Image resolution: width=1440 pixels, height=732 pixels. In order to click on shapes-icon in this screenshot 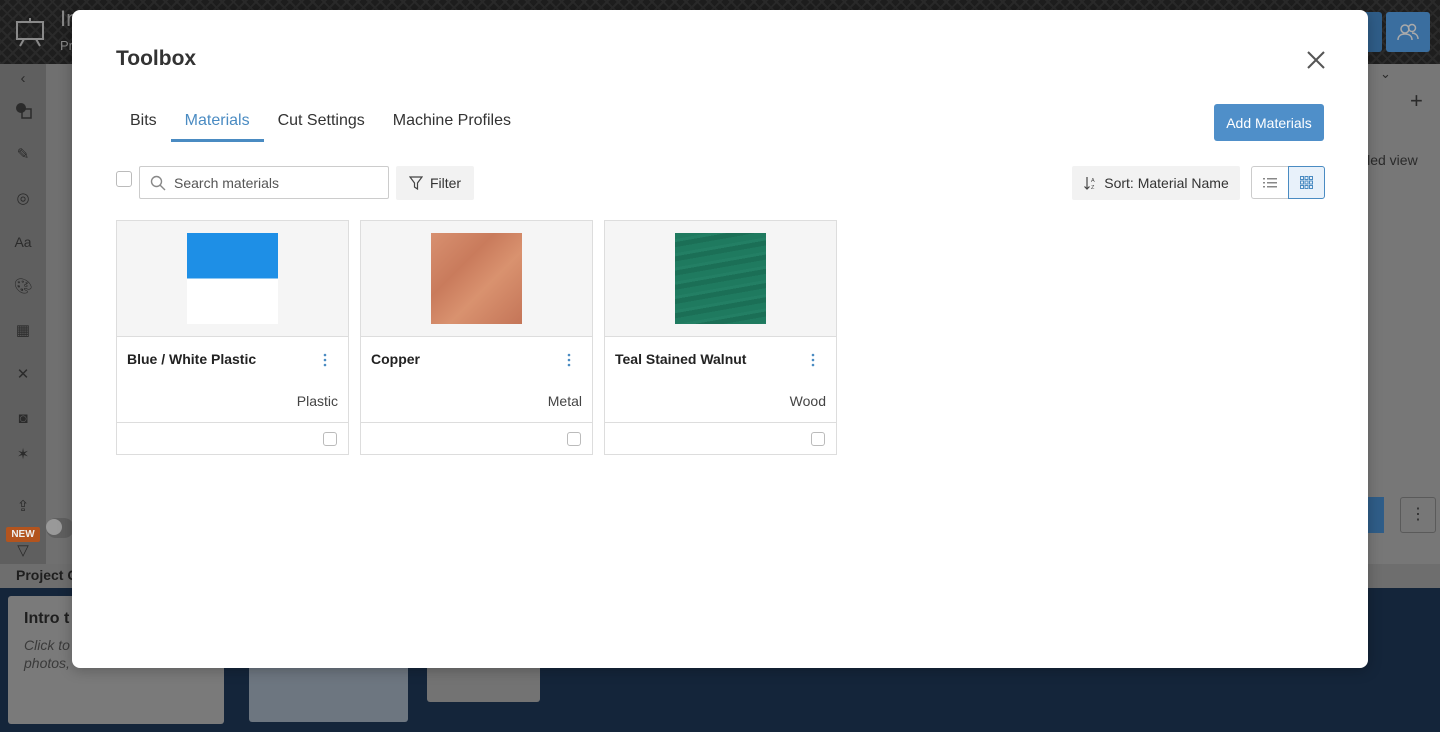, I will do `click(23, 110)`.